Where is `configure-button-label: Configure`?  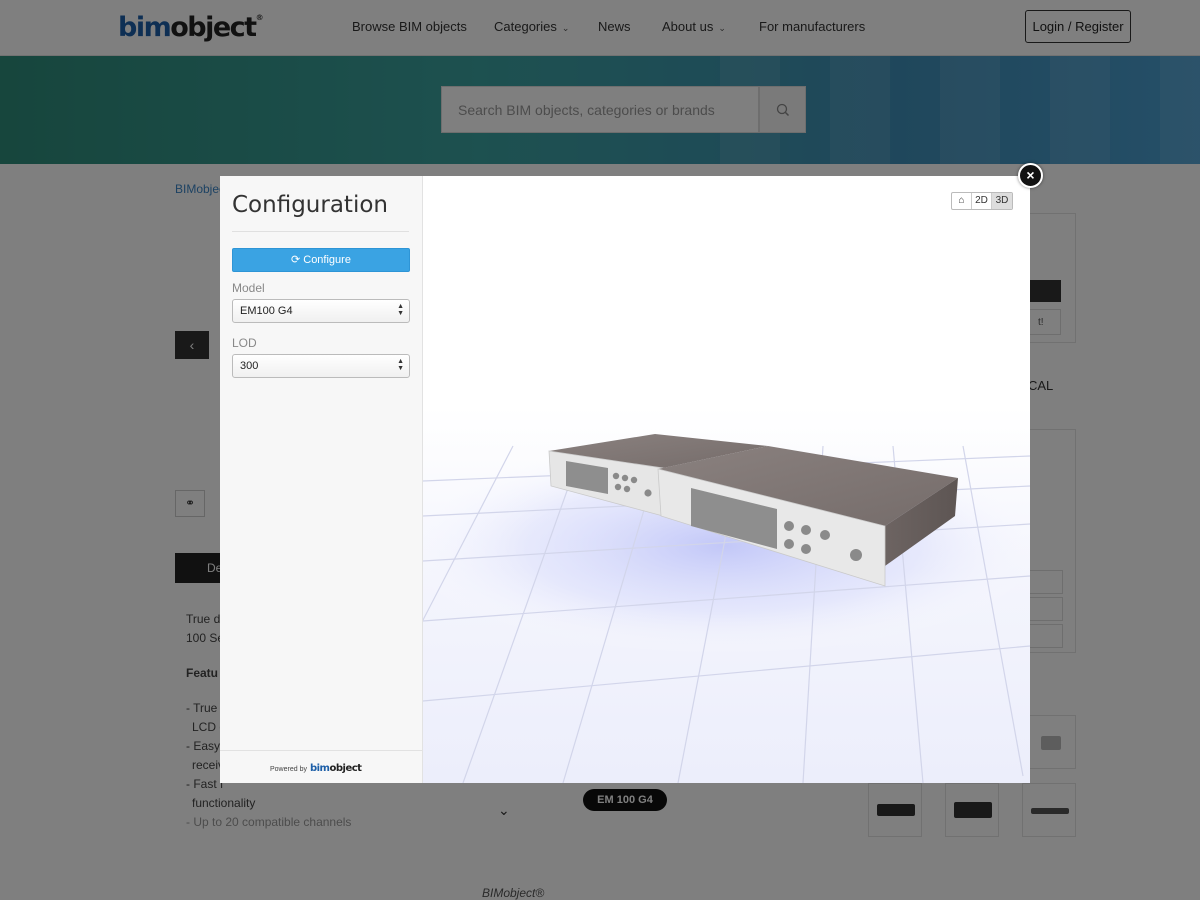
configure-button-label: Configure is located at coordinates (327, 260).